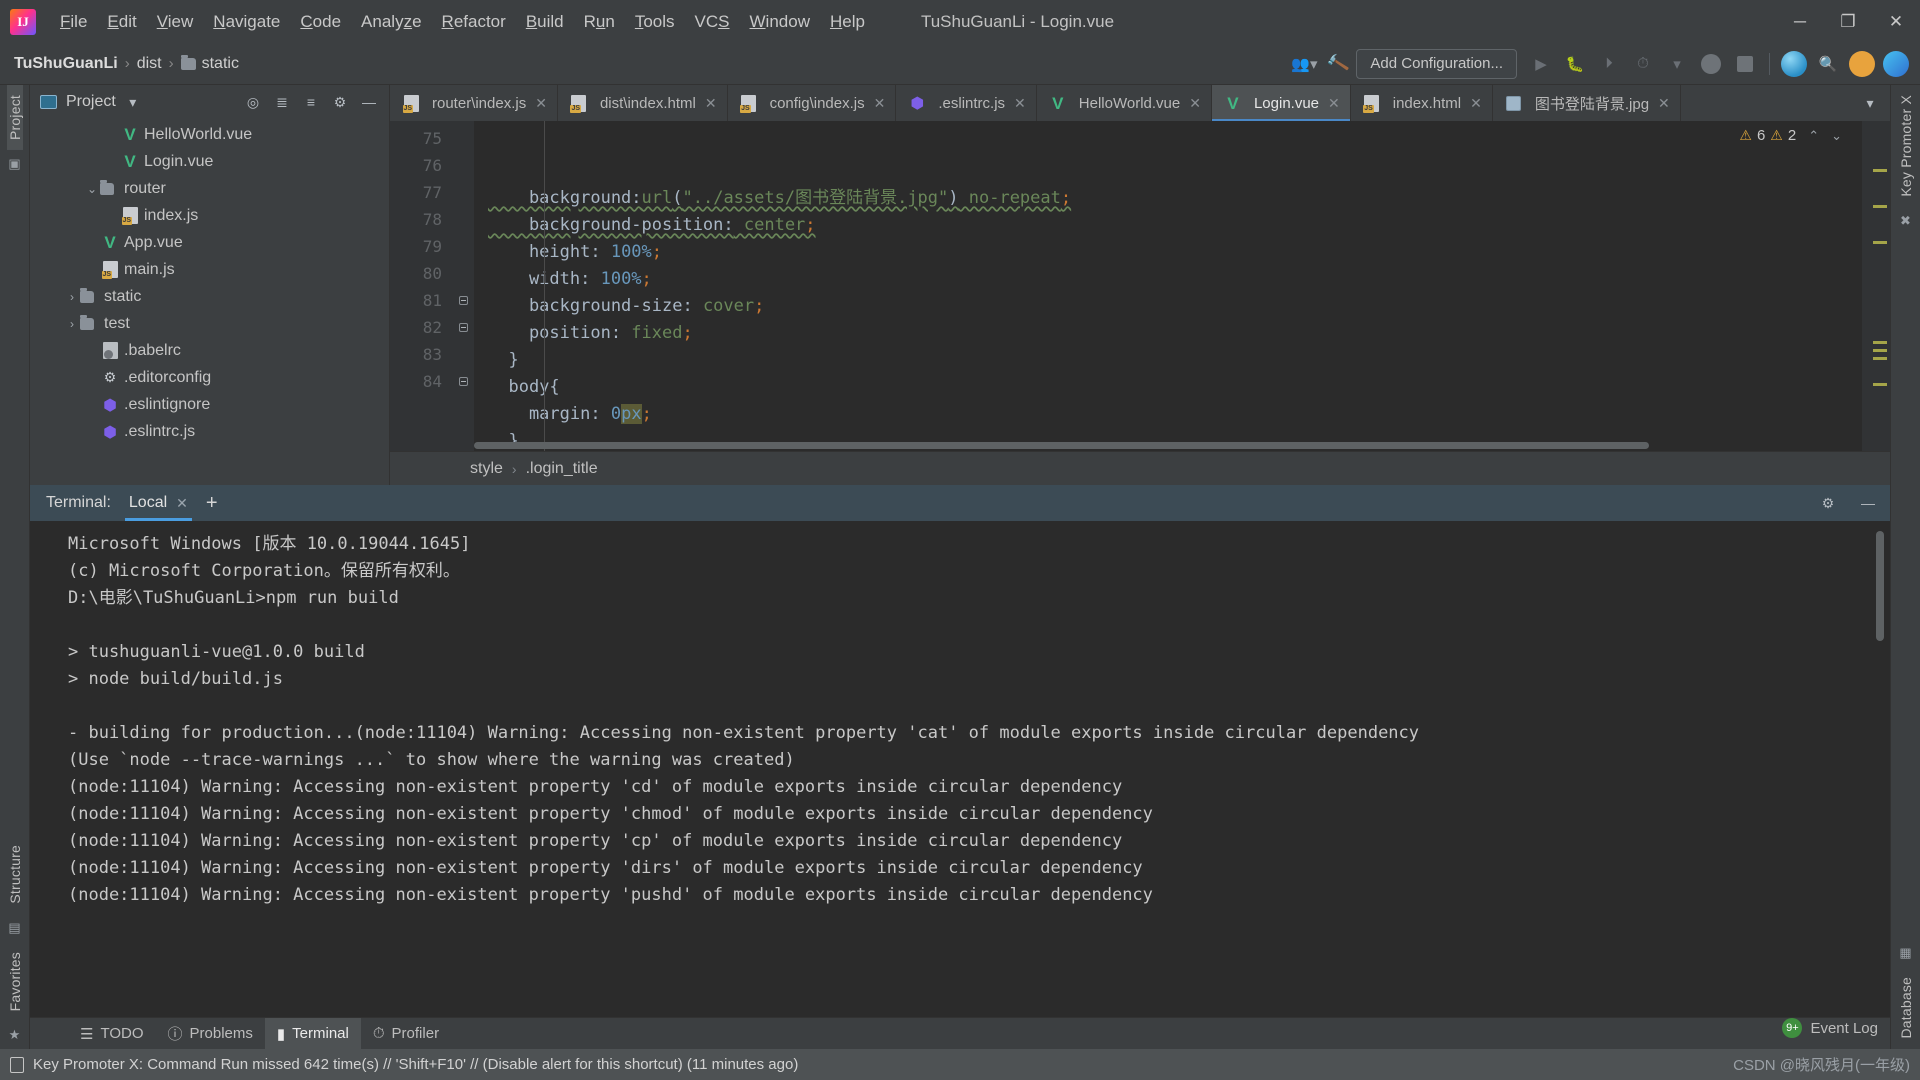  What do you see at coordinates (1168, 279) in the screenshot?
I see `code-line: width: 100%;` at bounding box center [1168, 279].